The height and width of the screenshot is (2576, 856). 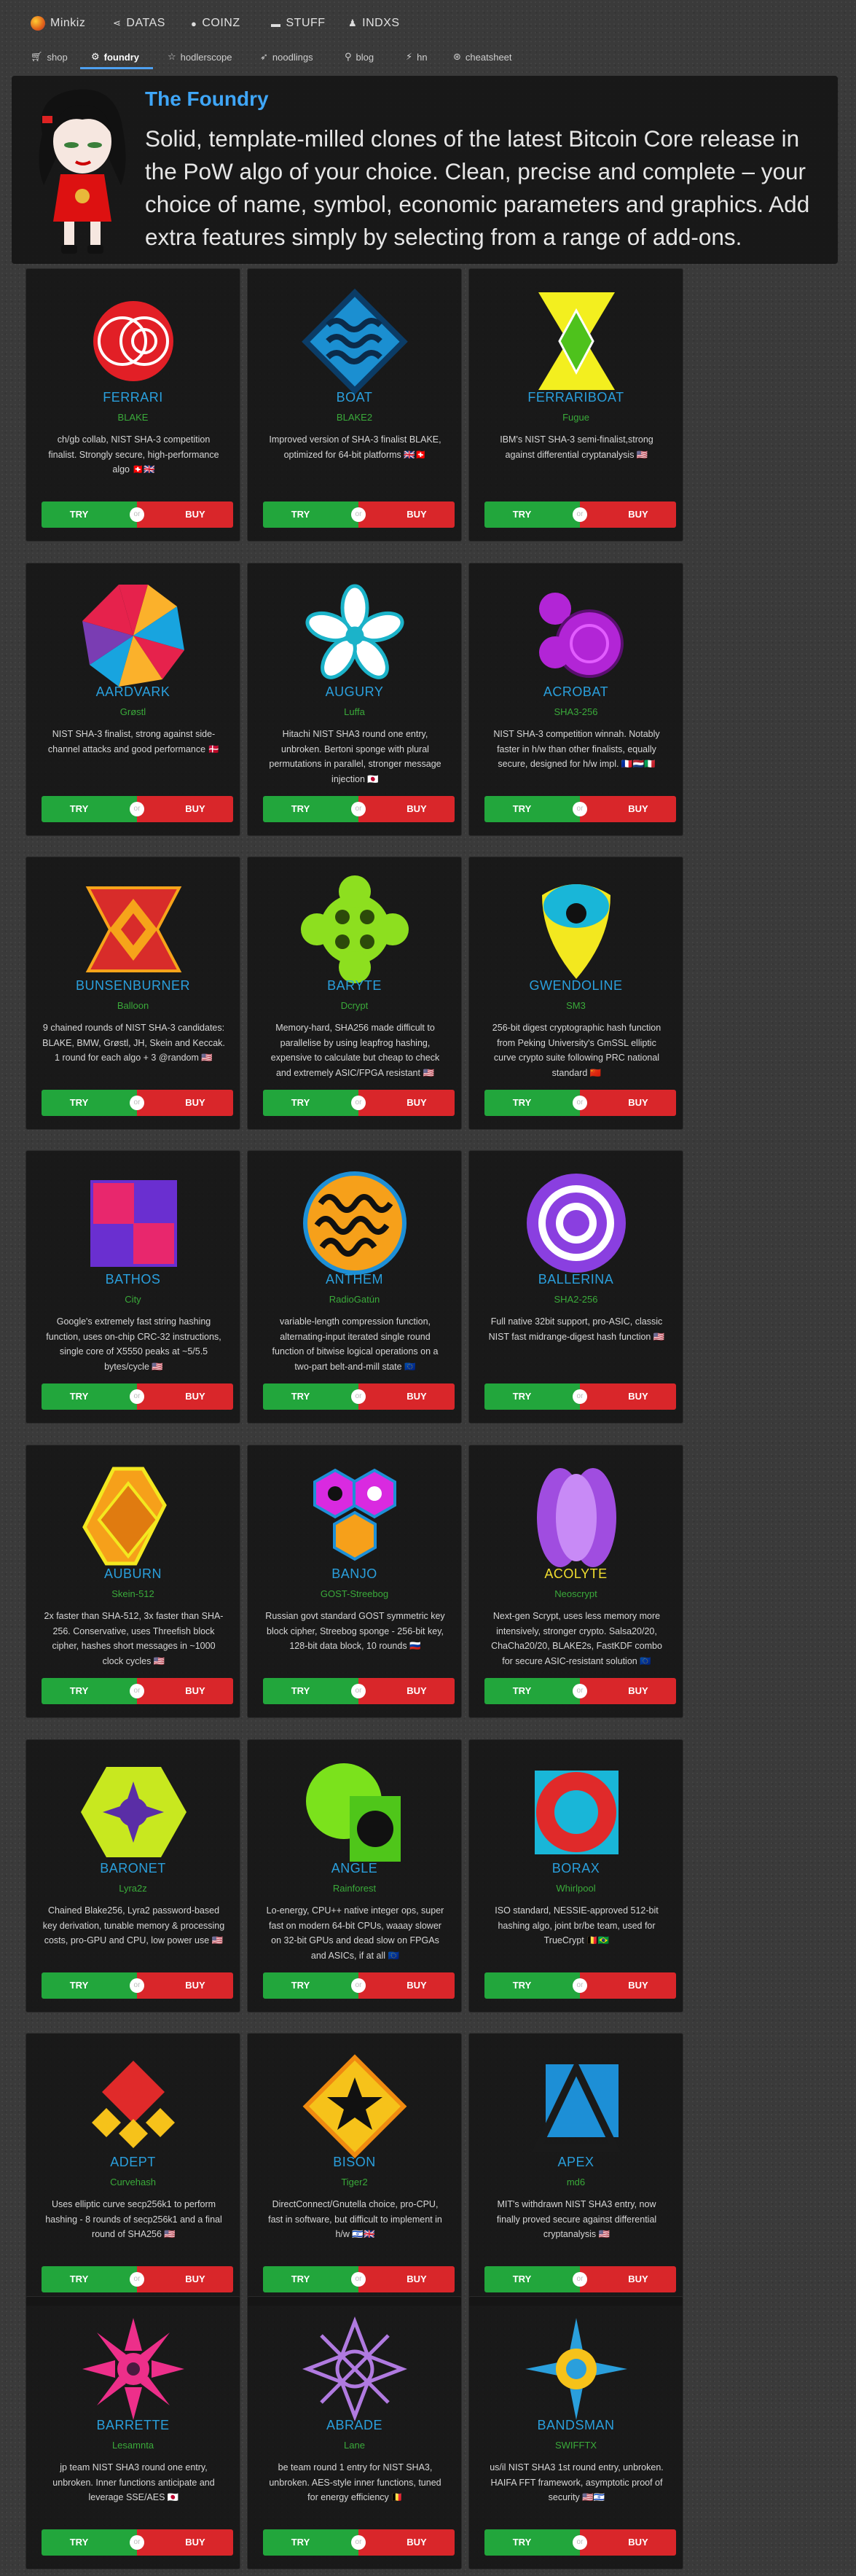 What do you see at coordinates (276, 23) in the screenshot?
I see `folder-icon: ▬` at bounding box center [276, 23].